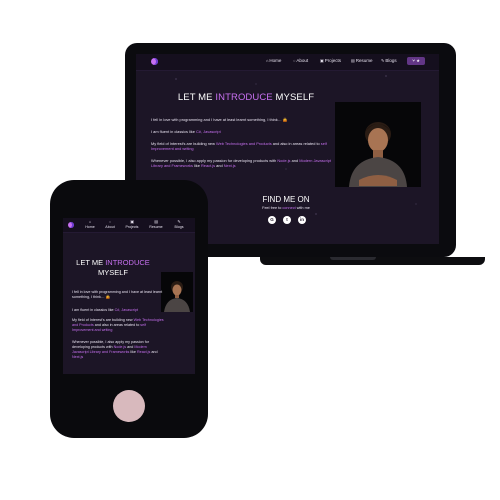  Describe the element at coordinates (383, 60) in the screenshot. I see `blogs-icon: ✎` at that location.